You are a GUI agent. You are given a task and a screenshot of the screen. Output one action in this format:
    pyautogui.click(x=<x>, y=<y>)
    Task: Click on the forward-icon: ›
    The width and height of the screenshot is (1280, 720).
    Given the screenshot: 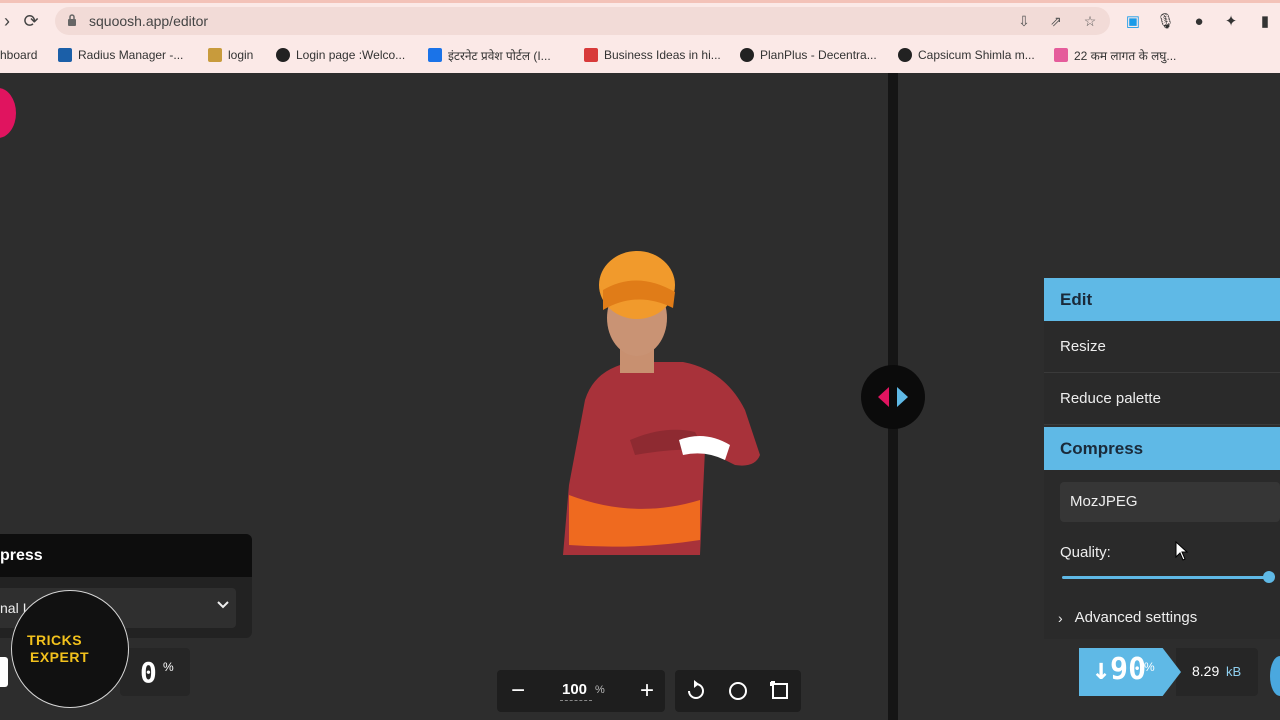 What is the action you would take?
    pyautogui.click(x=9, y=21)
    